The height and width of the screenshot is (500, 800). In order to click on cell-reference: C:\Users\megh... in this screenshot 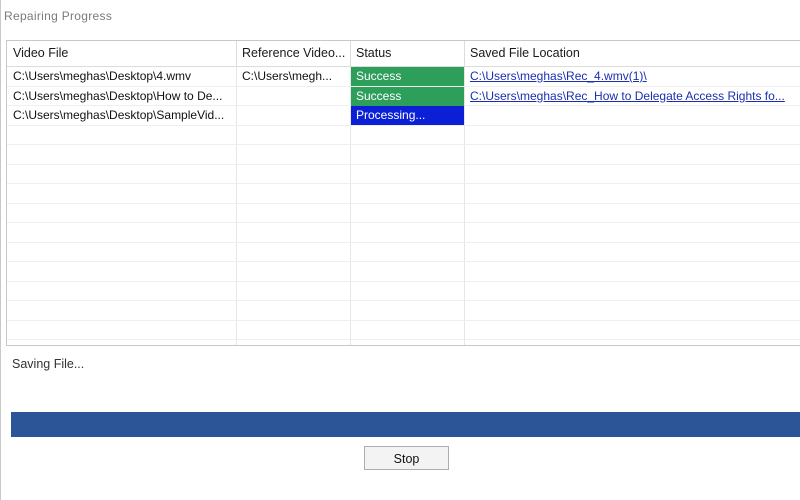, I will do `click(287, 76)`.